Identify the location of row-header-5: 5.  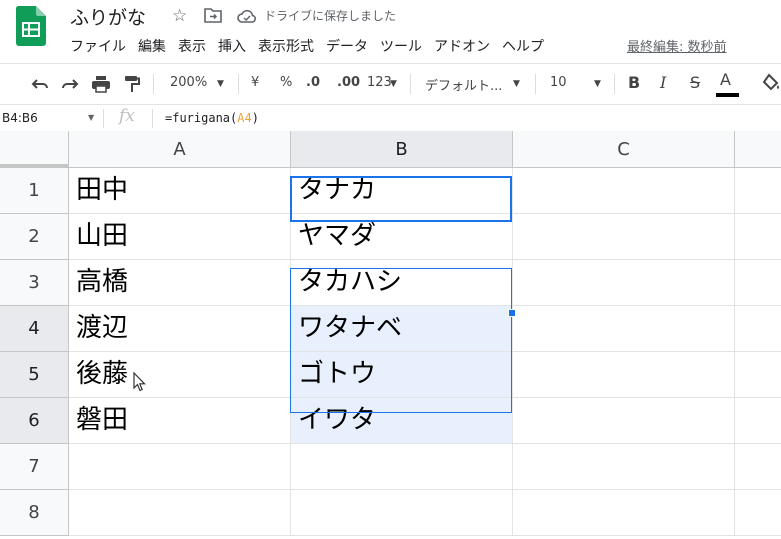
(34, 375).